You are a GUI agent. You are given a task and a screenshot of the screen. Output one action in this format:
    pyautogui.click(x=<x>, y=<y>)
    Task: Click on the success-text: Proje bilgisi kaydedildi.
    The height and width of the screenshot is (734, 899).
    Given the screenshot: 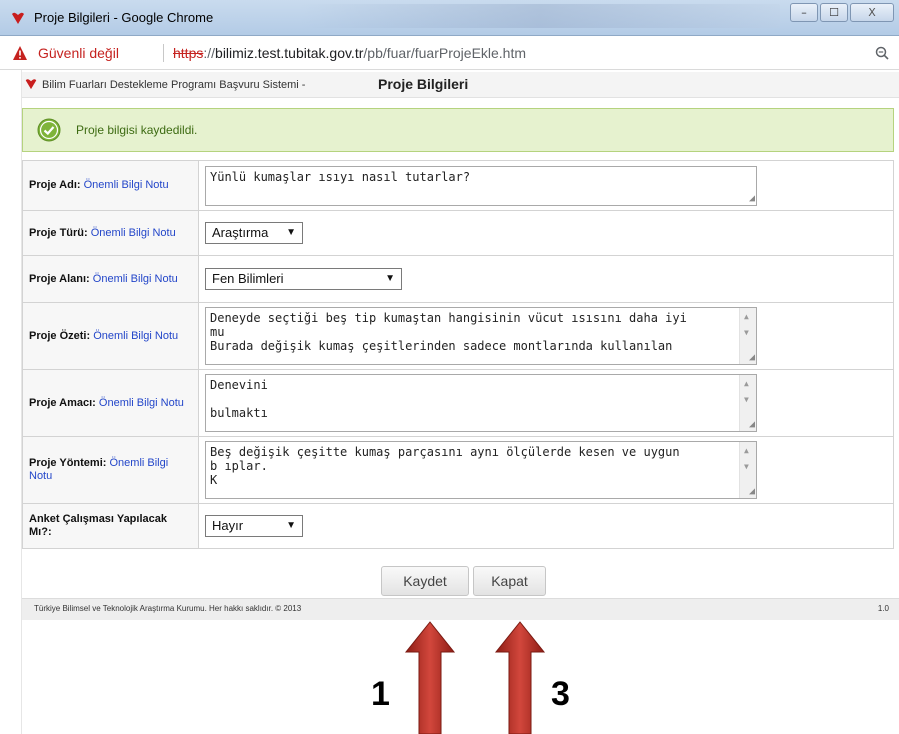 What is the action you would take?
    pyautogui.click(x=137, y=130)
    